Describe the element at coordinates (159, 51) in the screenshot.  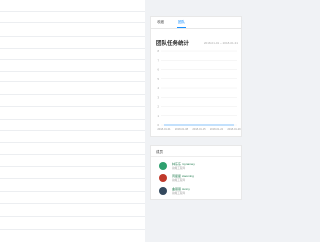
I see `y-tick-label: 8` at that location.